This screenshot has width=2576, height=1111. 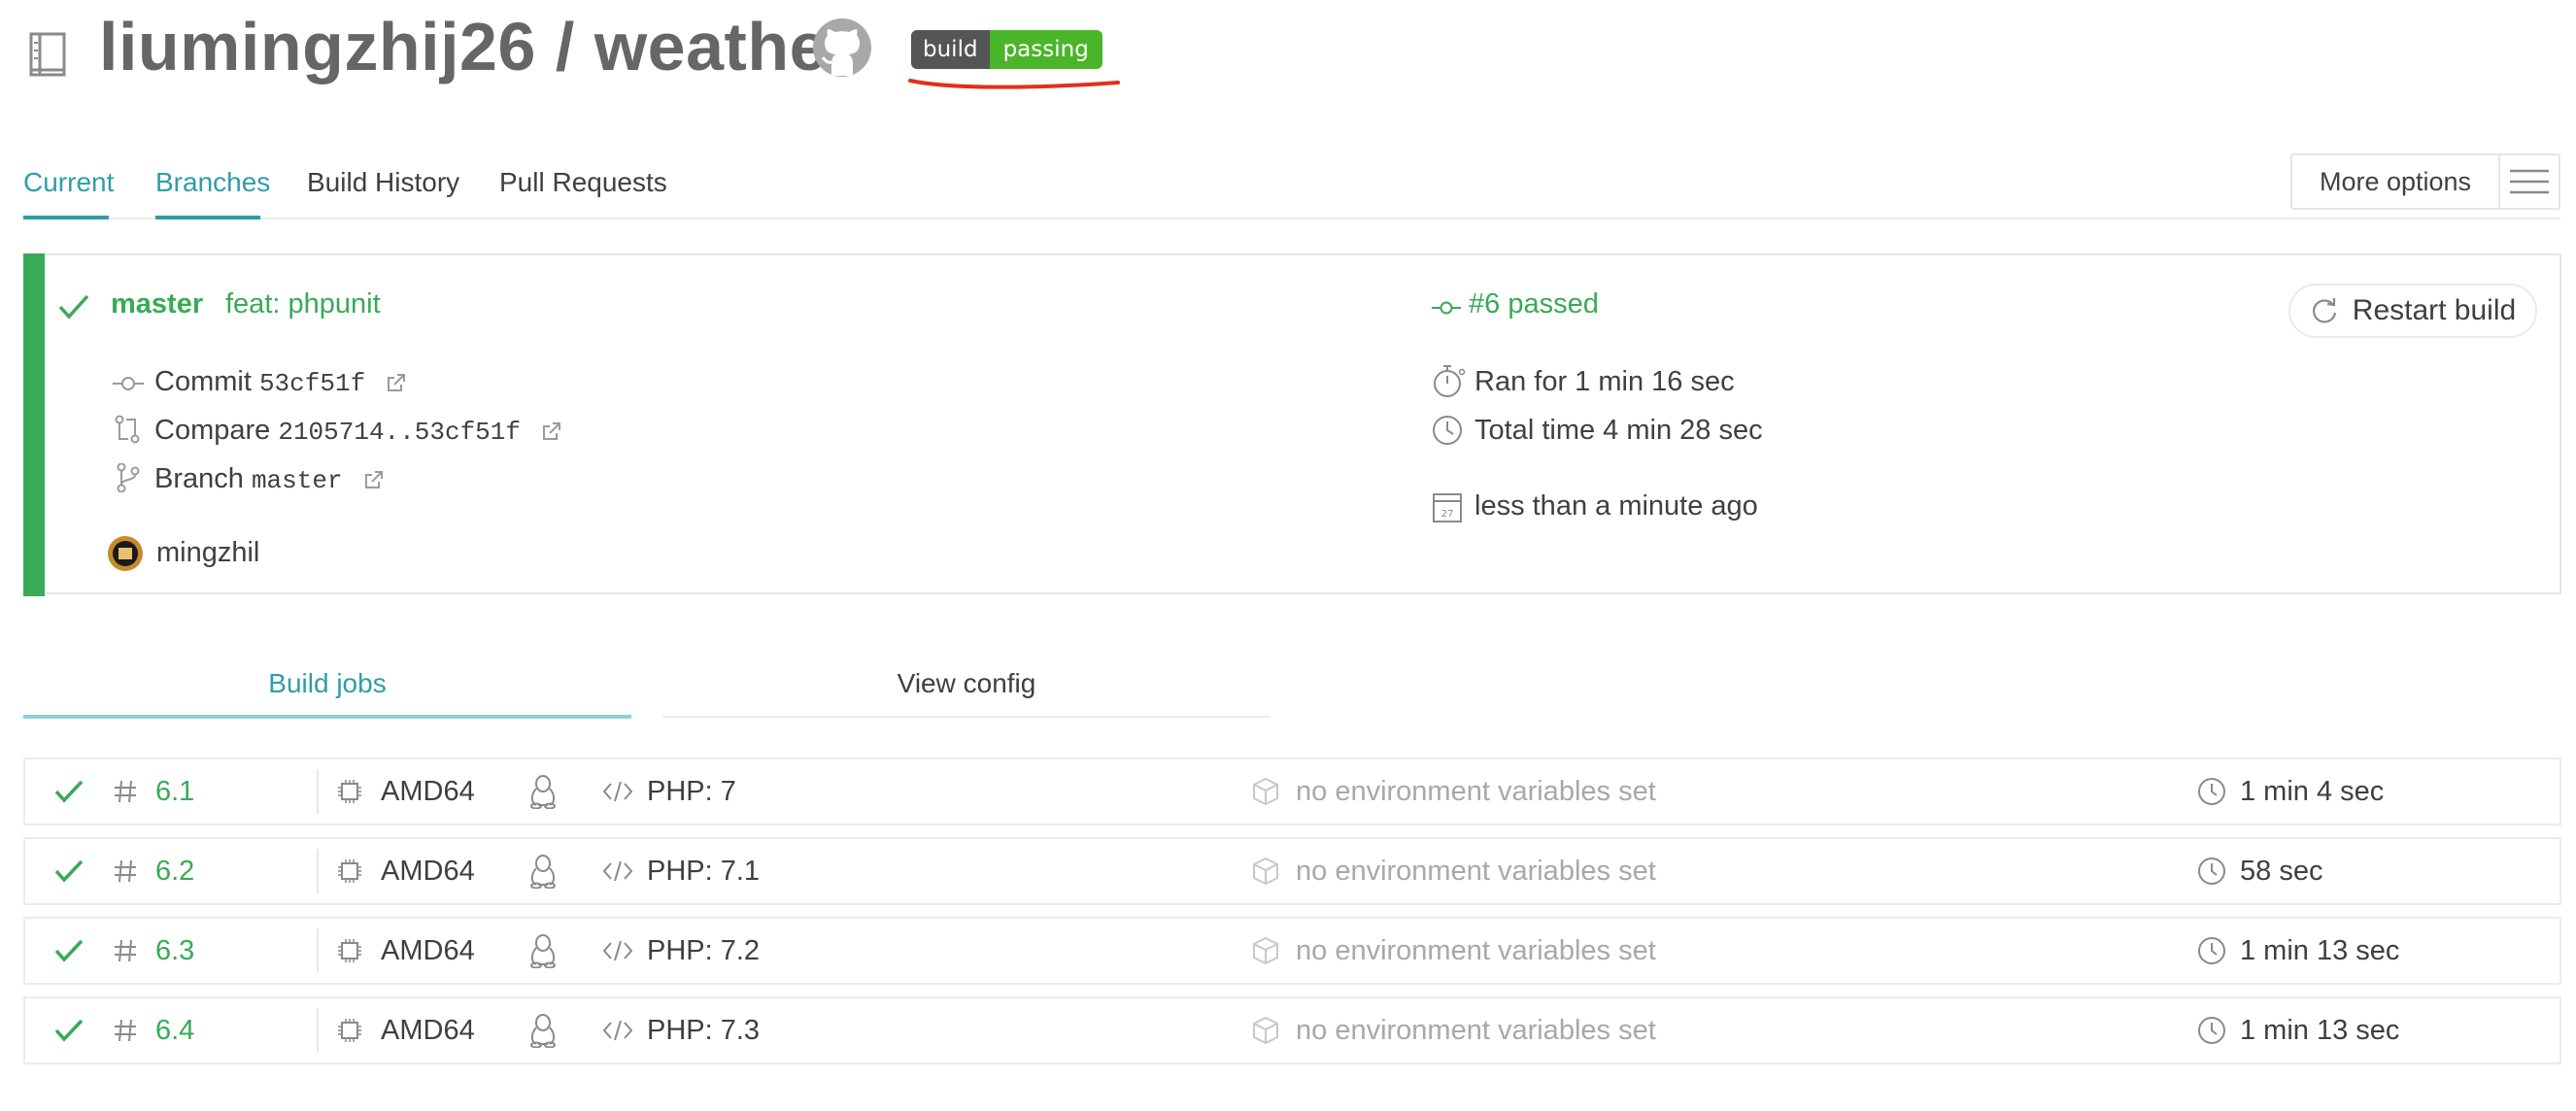 What do you see at coordinates (1288, 48) in the screenshot?
I see `repo-header: liumingzhij26 / weather build passing` at bounding box center [1288, 48].